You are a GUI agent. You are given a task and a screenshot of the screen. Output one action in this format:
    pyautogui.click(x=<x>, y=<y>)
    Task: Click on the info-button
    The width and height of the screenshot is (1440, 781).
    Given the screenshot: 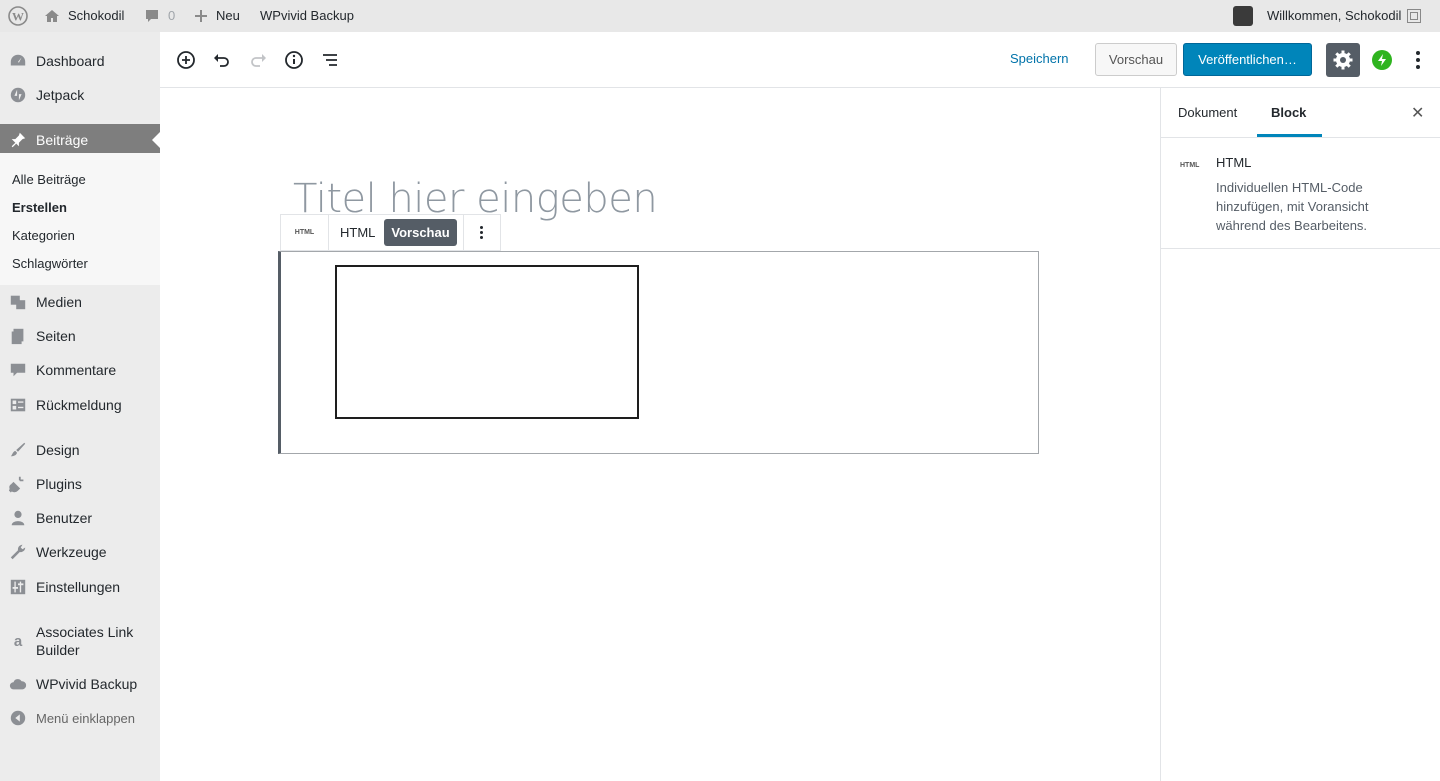 What is the action you would take?
    pyautogui.click(x=294, y=60)
    